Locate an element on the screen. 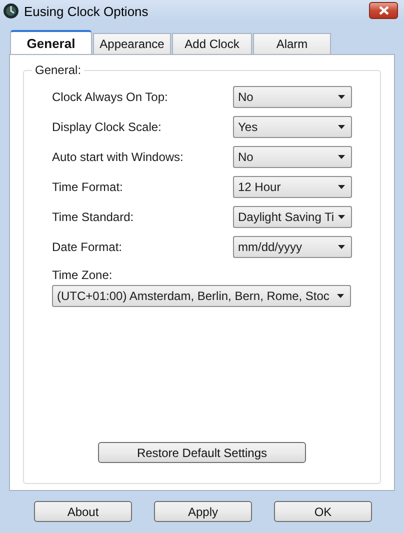  tab: Add Clock is located at coordinates (212, 43).